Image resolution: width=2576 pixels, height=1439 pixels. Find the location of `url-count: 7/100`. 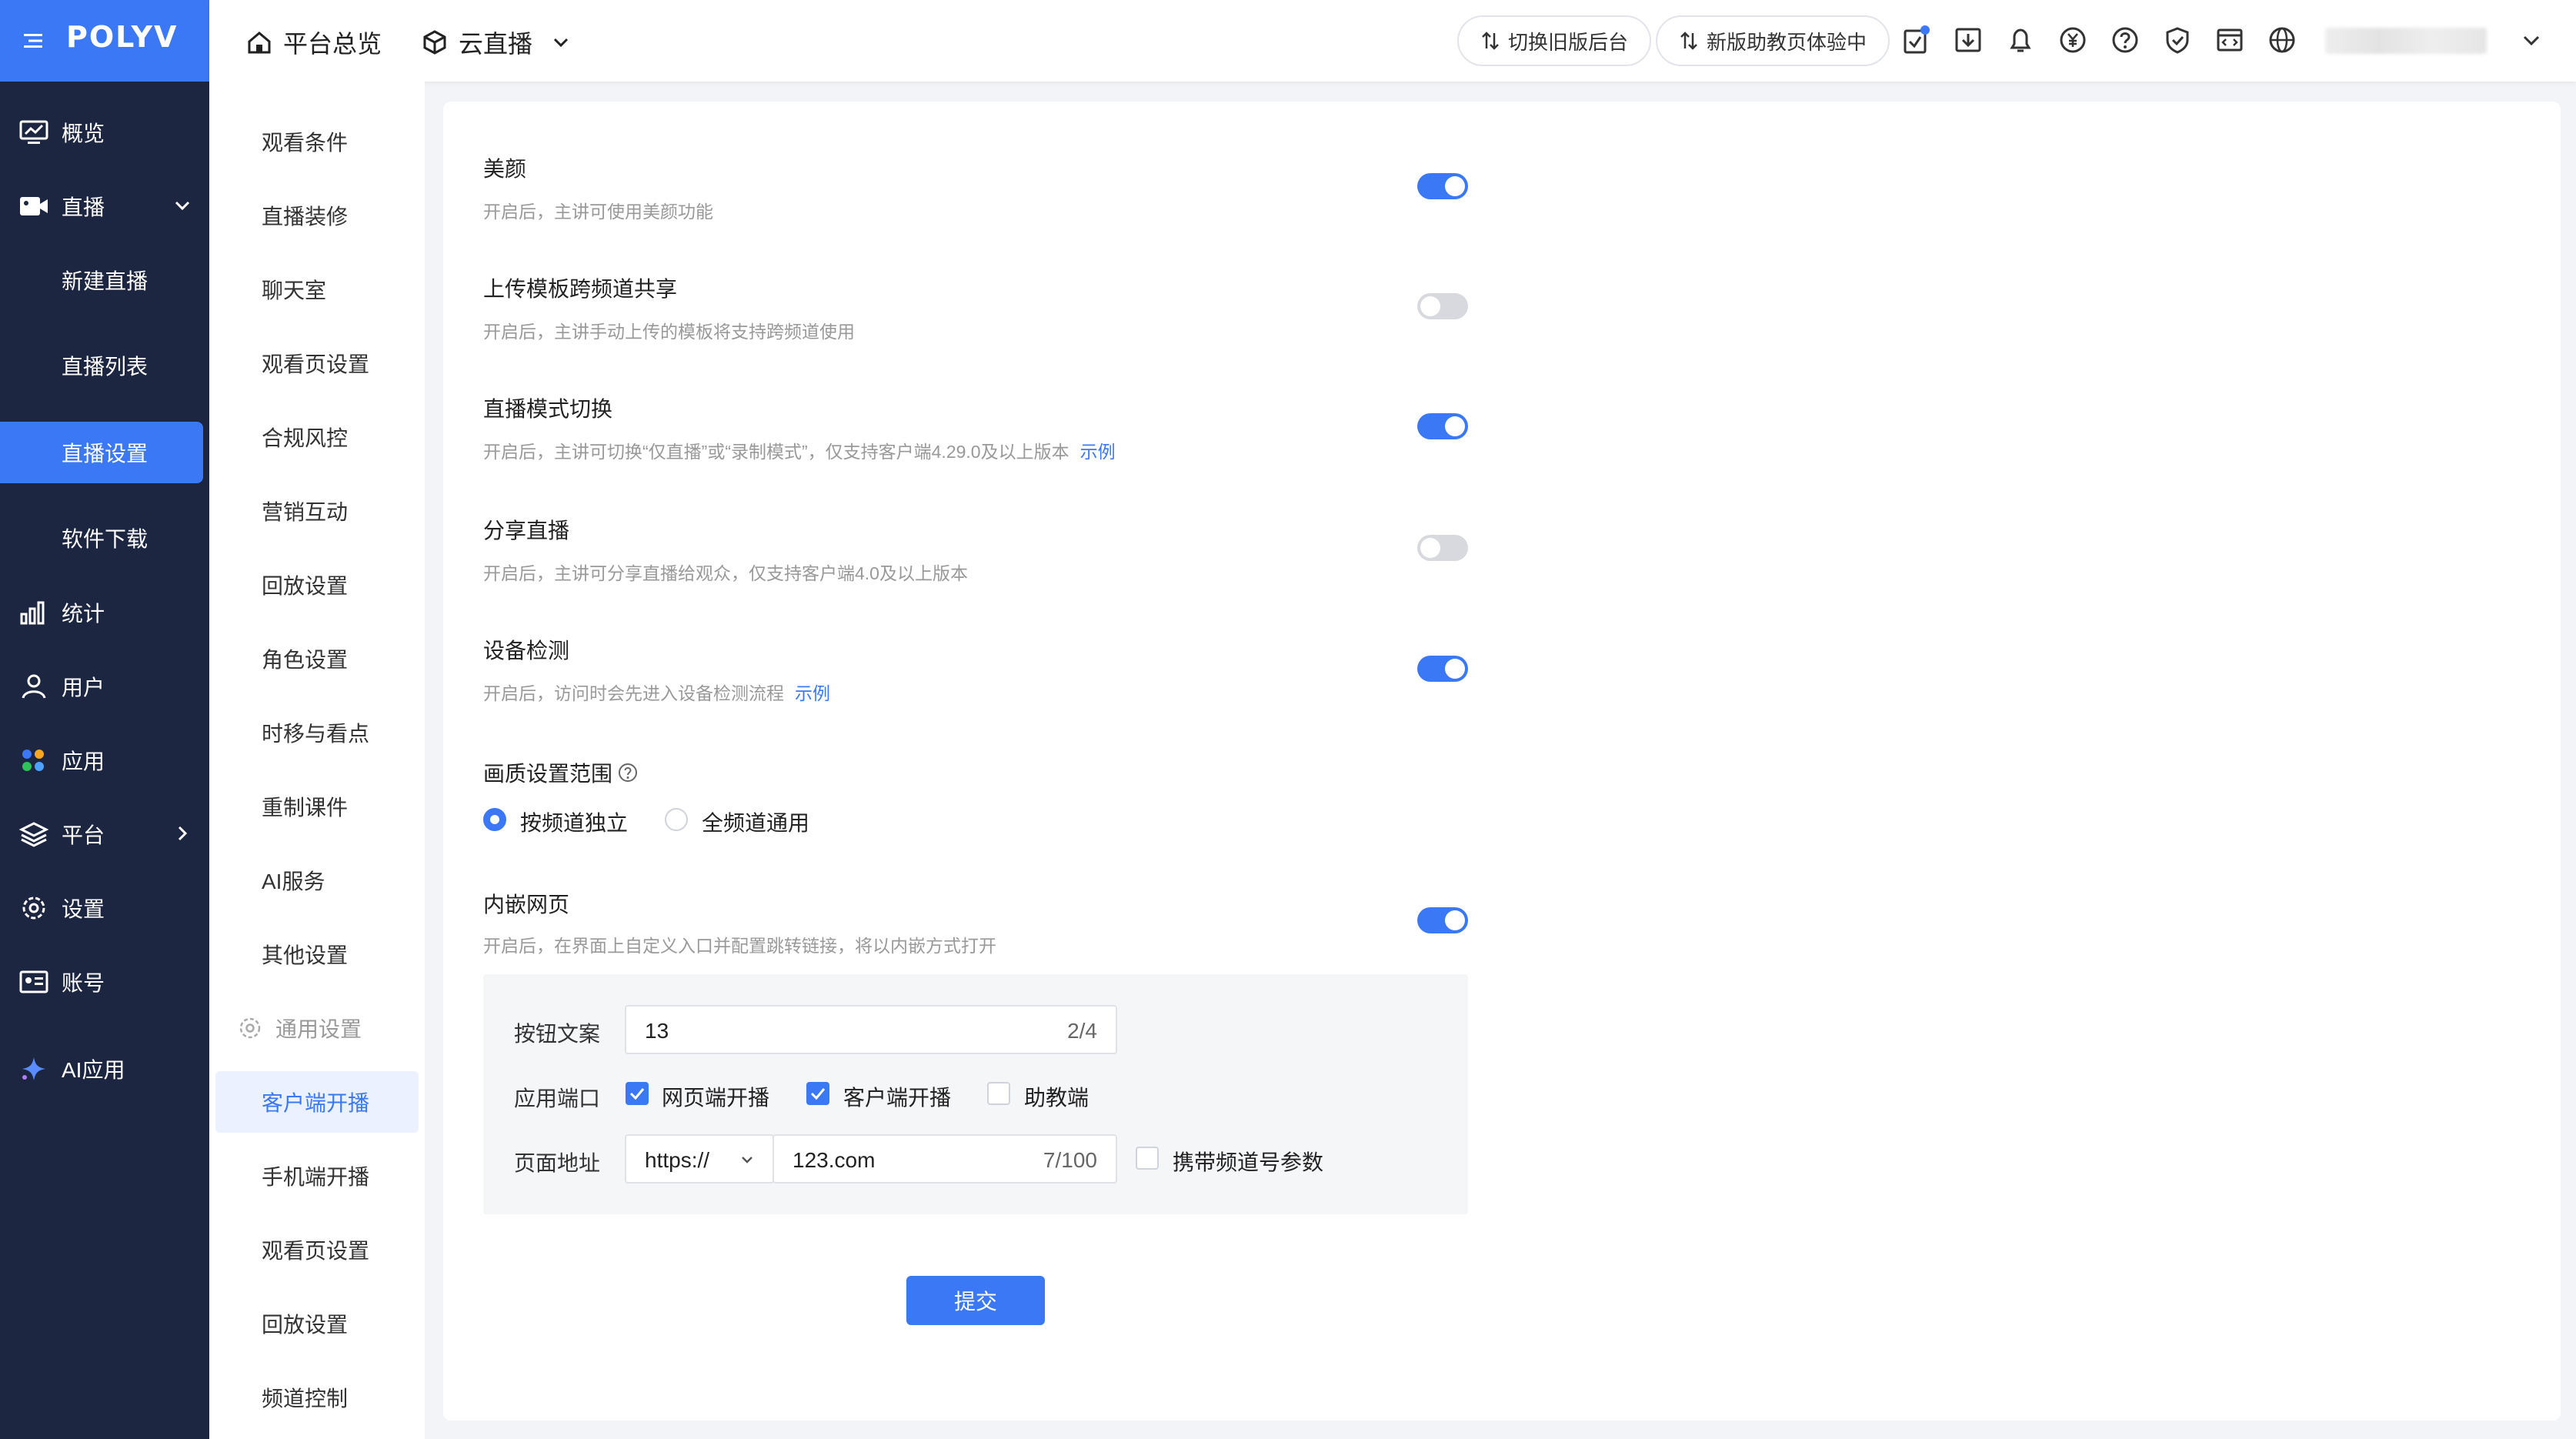

url-count: 7/100 is located at coordinates (1070, 1160).